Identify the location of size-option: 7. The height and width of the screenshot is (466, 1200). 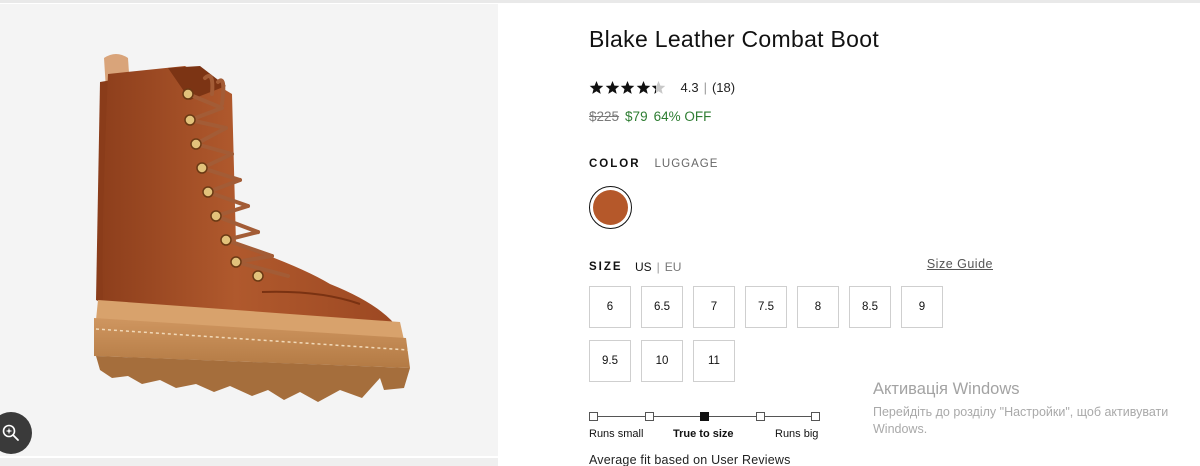
(714, 307).